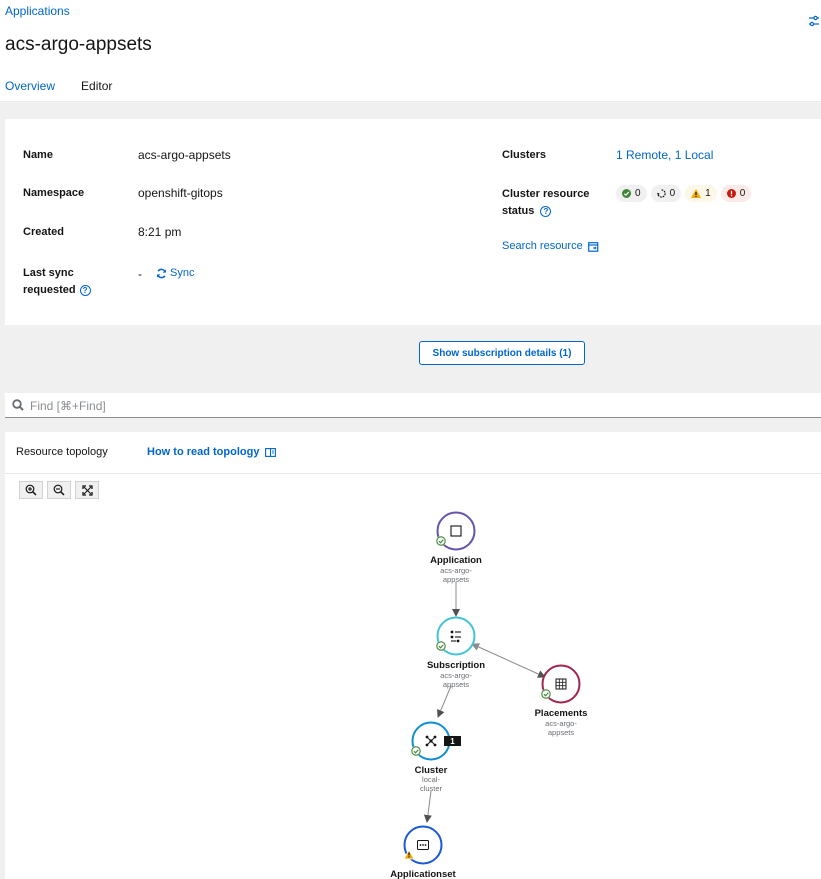 This screenshot has width=821, height=879. I want to click on node-placements-type: Placements, so click(561, 713).